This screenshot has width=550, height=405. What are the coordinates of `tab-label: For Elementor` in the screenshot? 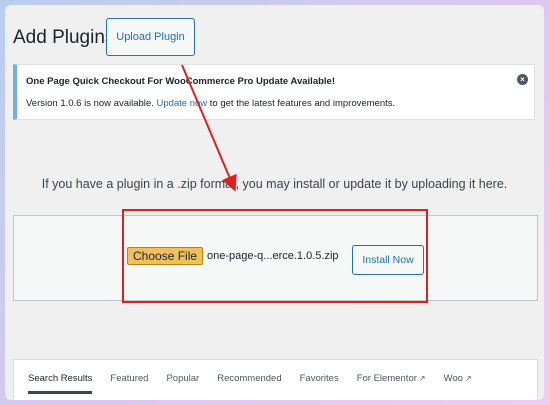 It's located at (386, 378).